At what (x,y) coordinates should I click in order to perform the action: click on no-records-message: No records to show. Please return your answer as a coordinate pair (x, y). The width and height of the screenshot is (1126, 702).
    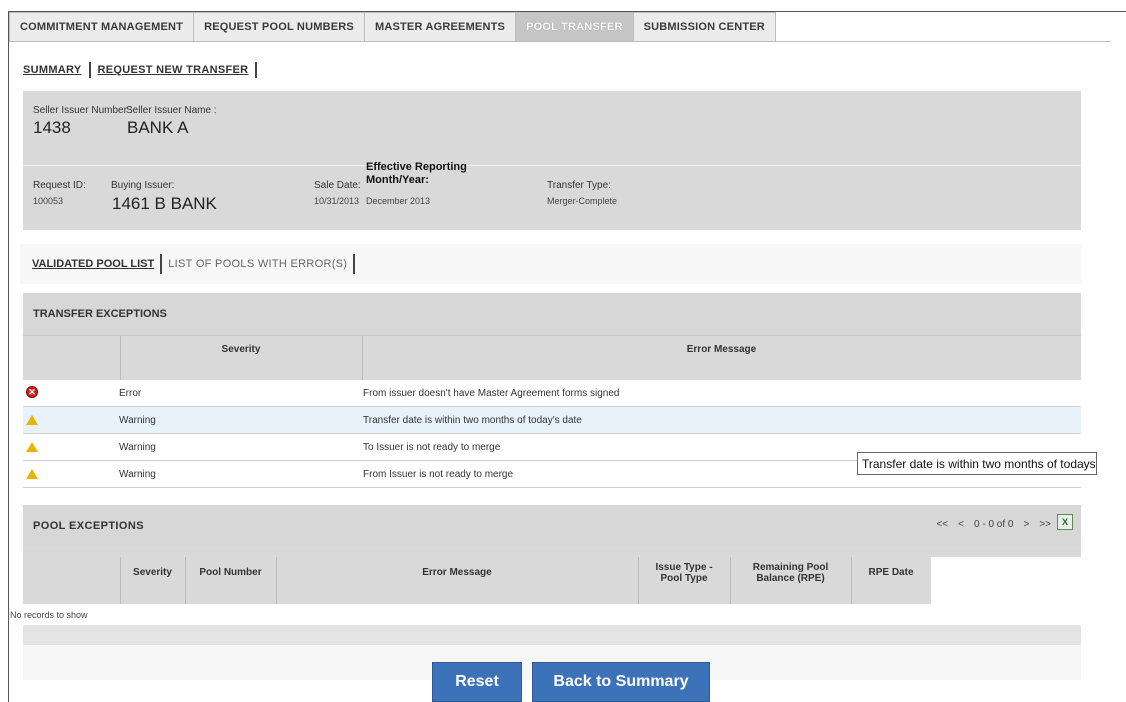
    Looking at the image, I should click on (49, 615).